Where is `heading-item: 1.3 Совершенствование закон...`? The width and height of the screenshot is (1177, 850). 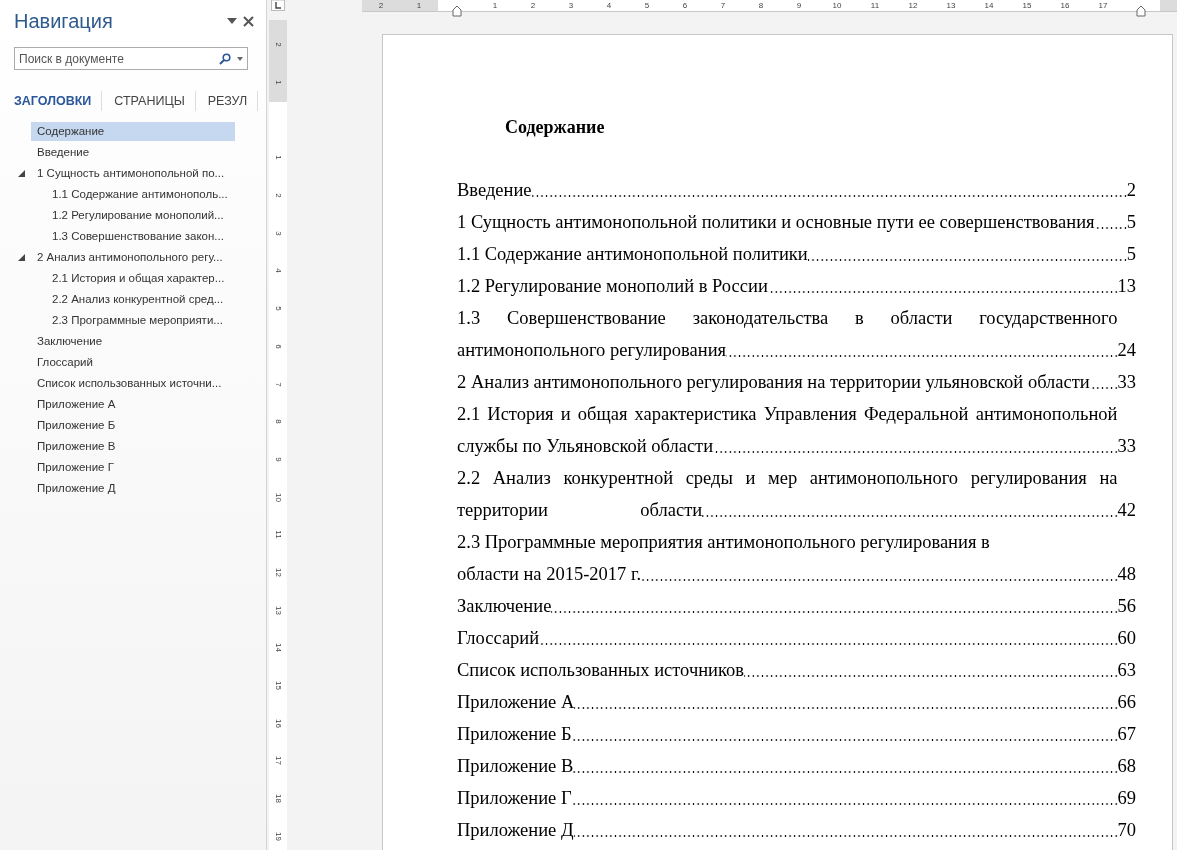 heading-item: 1.3 Совершенствование закон... is located at coordinates (140, 236).